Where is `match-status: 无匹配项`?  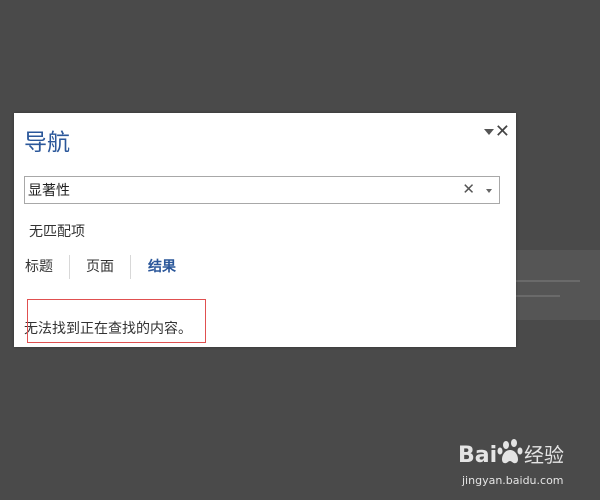
match-status: 无匹配项 is located at coordinates (57, 232).